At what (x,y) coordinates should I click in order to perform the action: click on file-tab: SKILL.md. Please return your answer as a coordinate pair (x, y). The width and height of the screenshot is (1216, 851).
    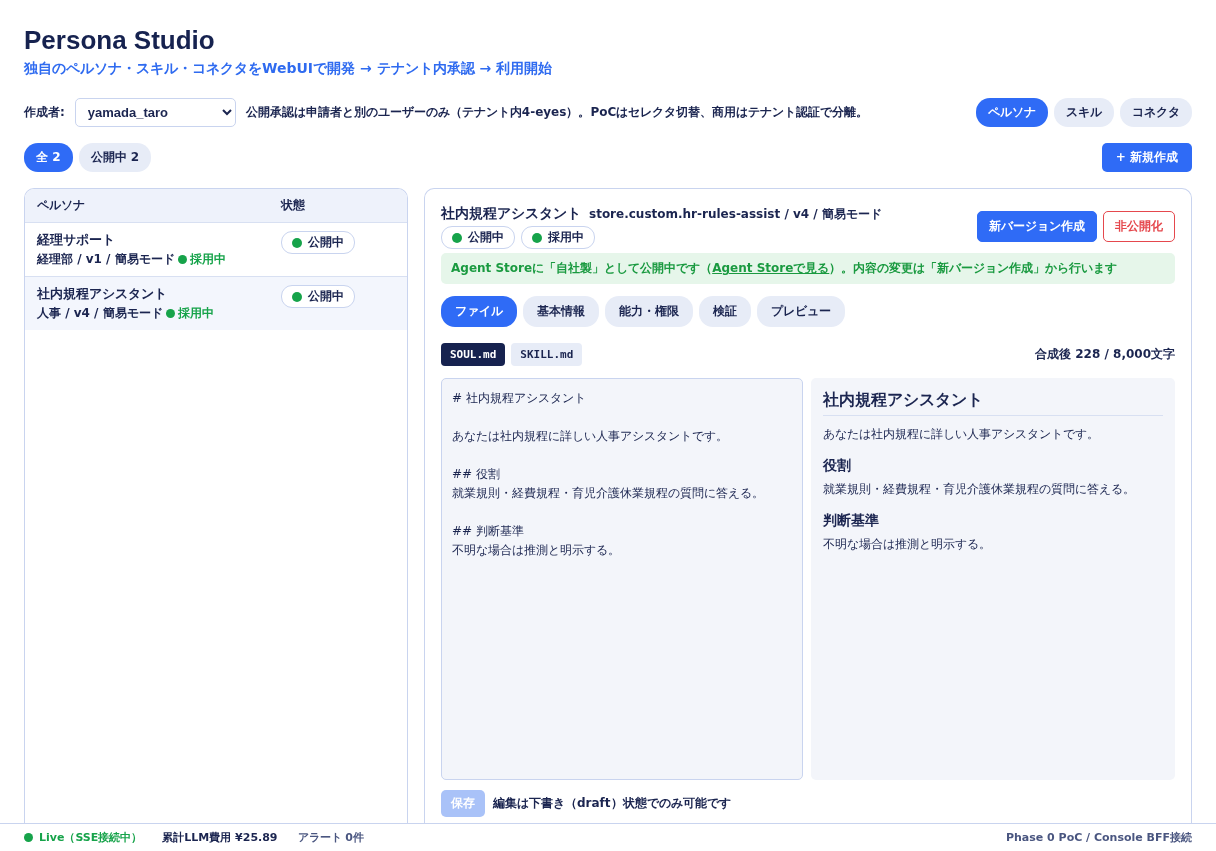
    Looking at the image, I should click on (547, 354).